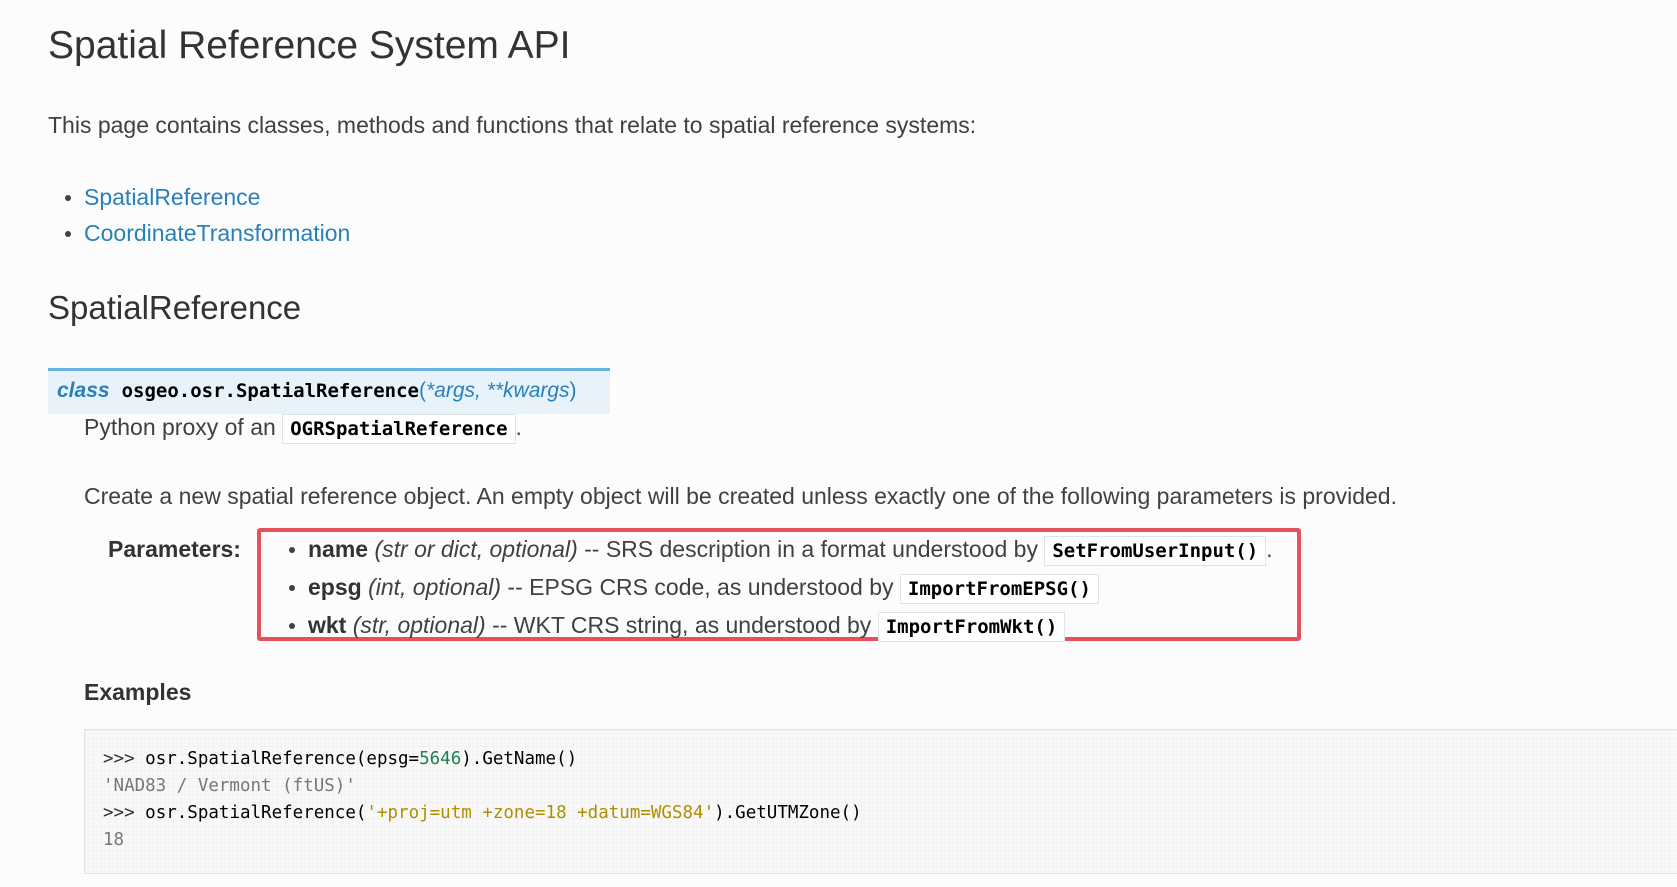  Describe the element at coordinates (440, 759) in the screenshot. I see `code-number: 5646` at that location.